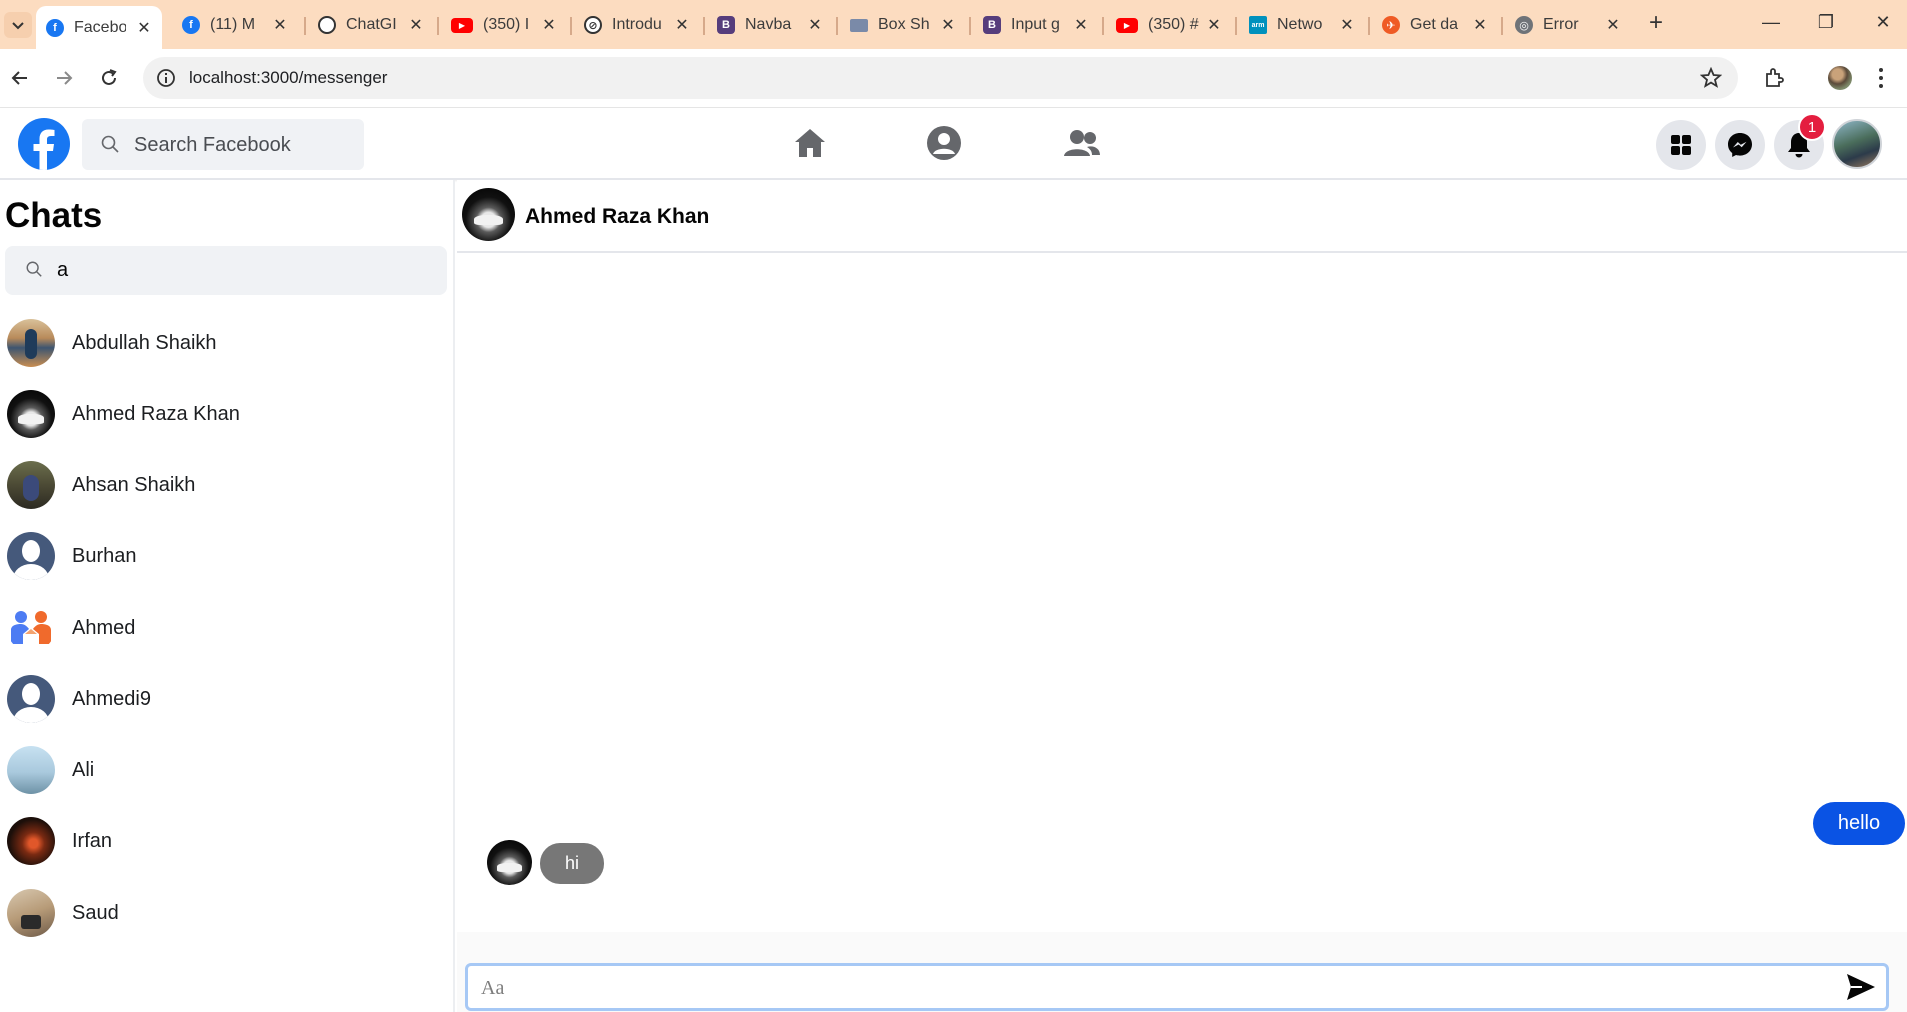 The width and height of the screenshot is (1907, 1012). I want to click on arrow-right-icon, so click(65, 78).